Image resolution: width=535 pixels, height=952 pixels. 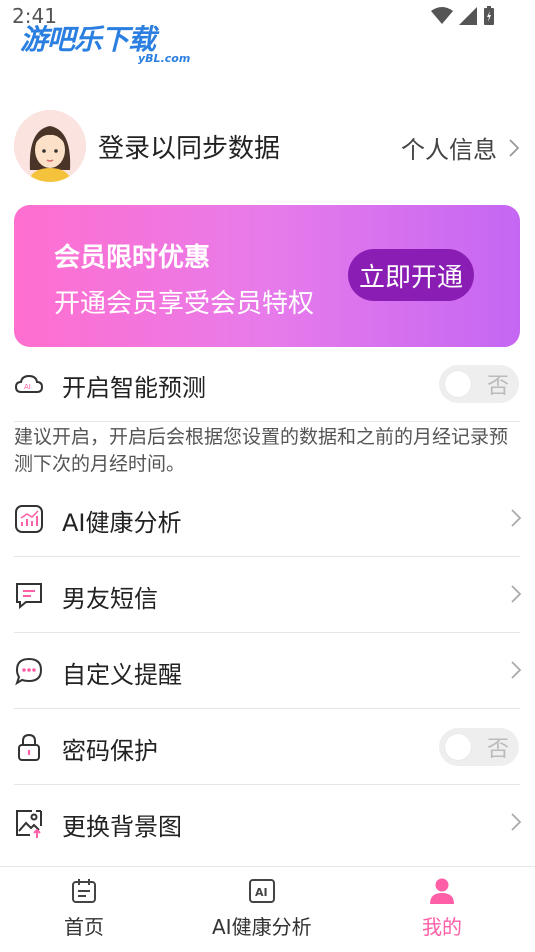 What do you see at coordinates (479, 747) in the screenshot?
I see `password-protection-toggle: 否` at bounding box center [479, 747].